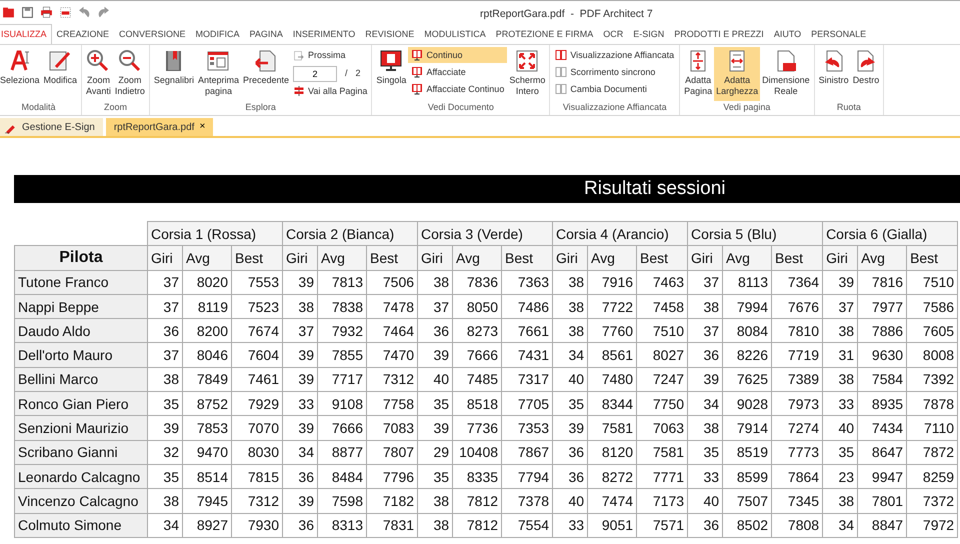 The height and width of the screenshot is (544, 960). Describe the element at coordinates (662, 525) in the screenshot. I see `table-cell: 7571` at that location.